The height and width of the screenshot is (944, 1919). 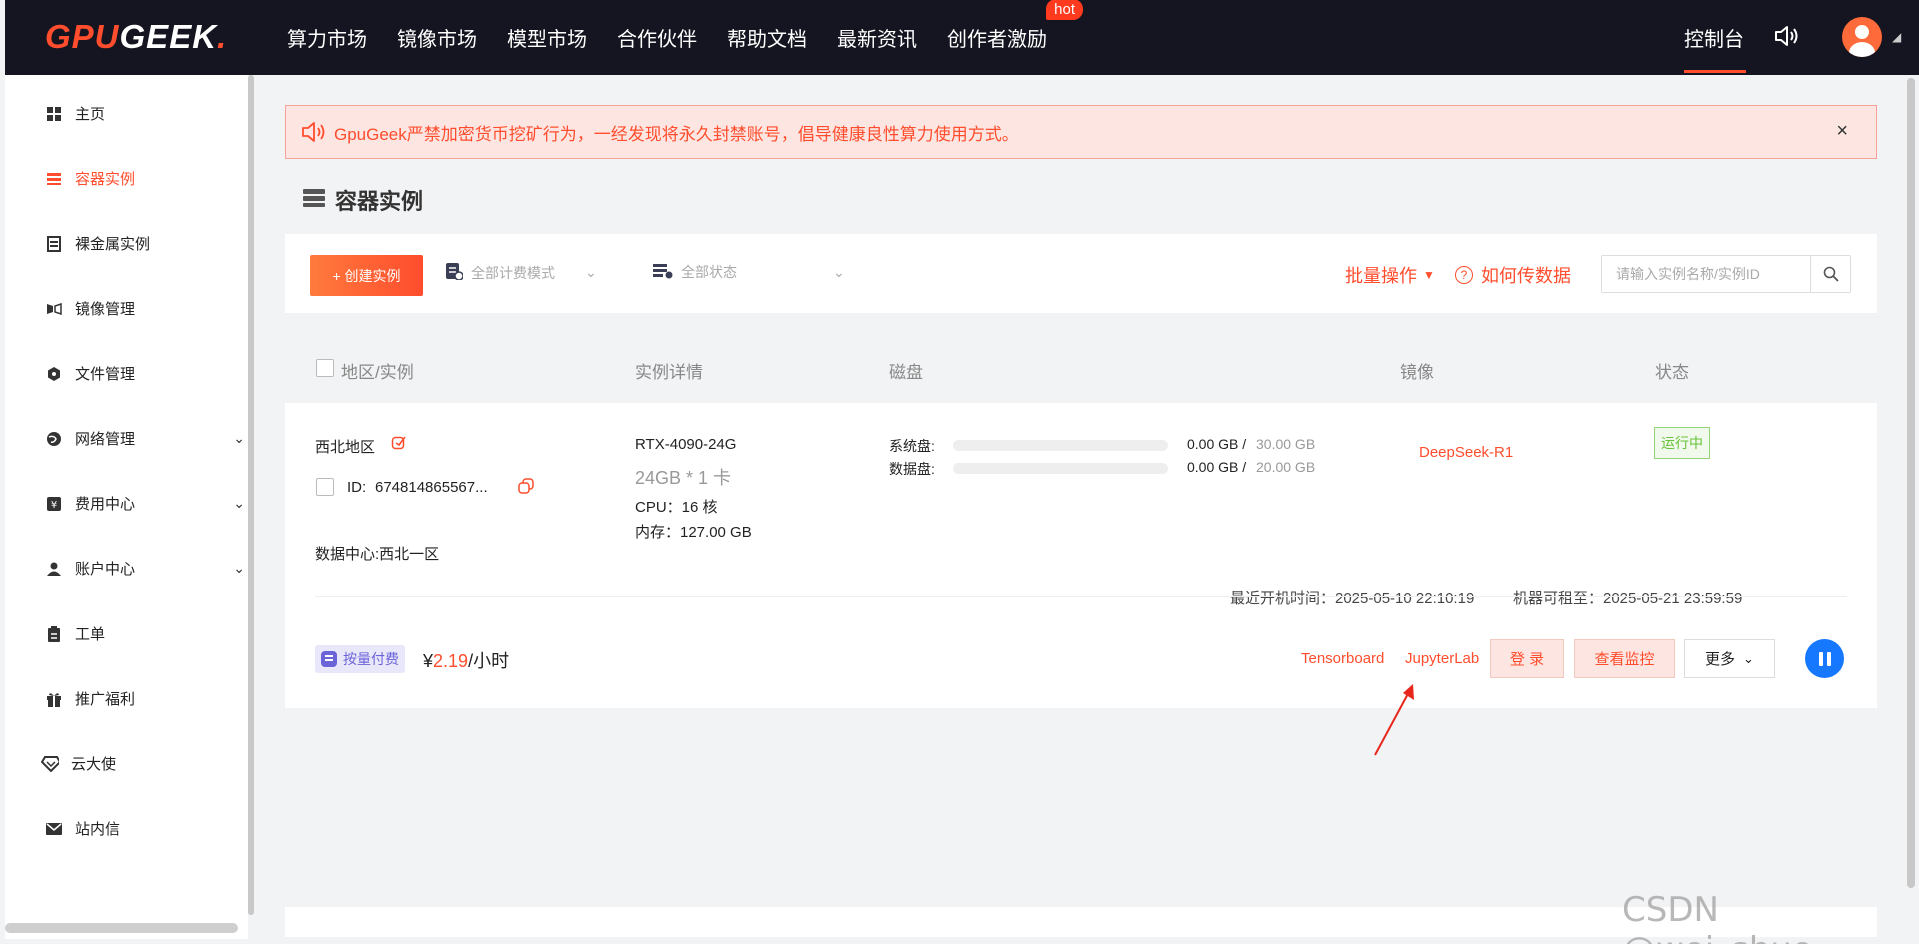 What do you see at coordinates (145, 178) in the screenshot?
I see `sidebar-item-containers: 容器实例` at bounding box center [145, 178].